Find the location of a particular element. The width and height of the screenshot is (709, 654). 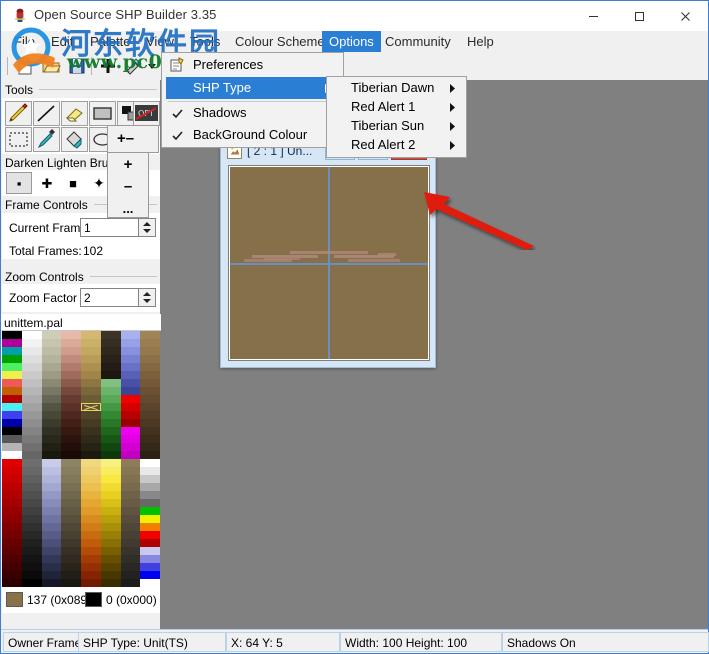

pencil-tool is located at coordinates (18, 113).